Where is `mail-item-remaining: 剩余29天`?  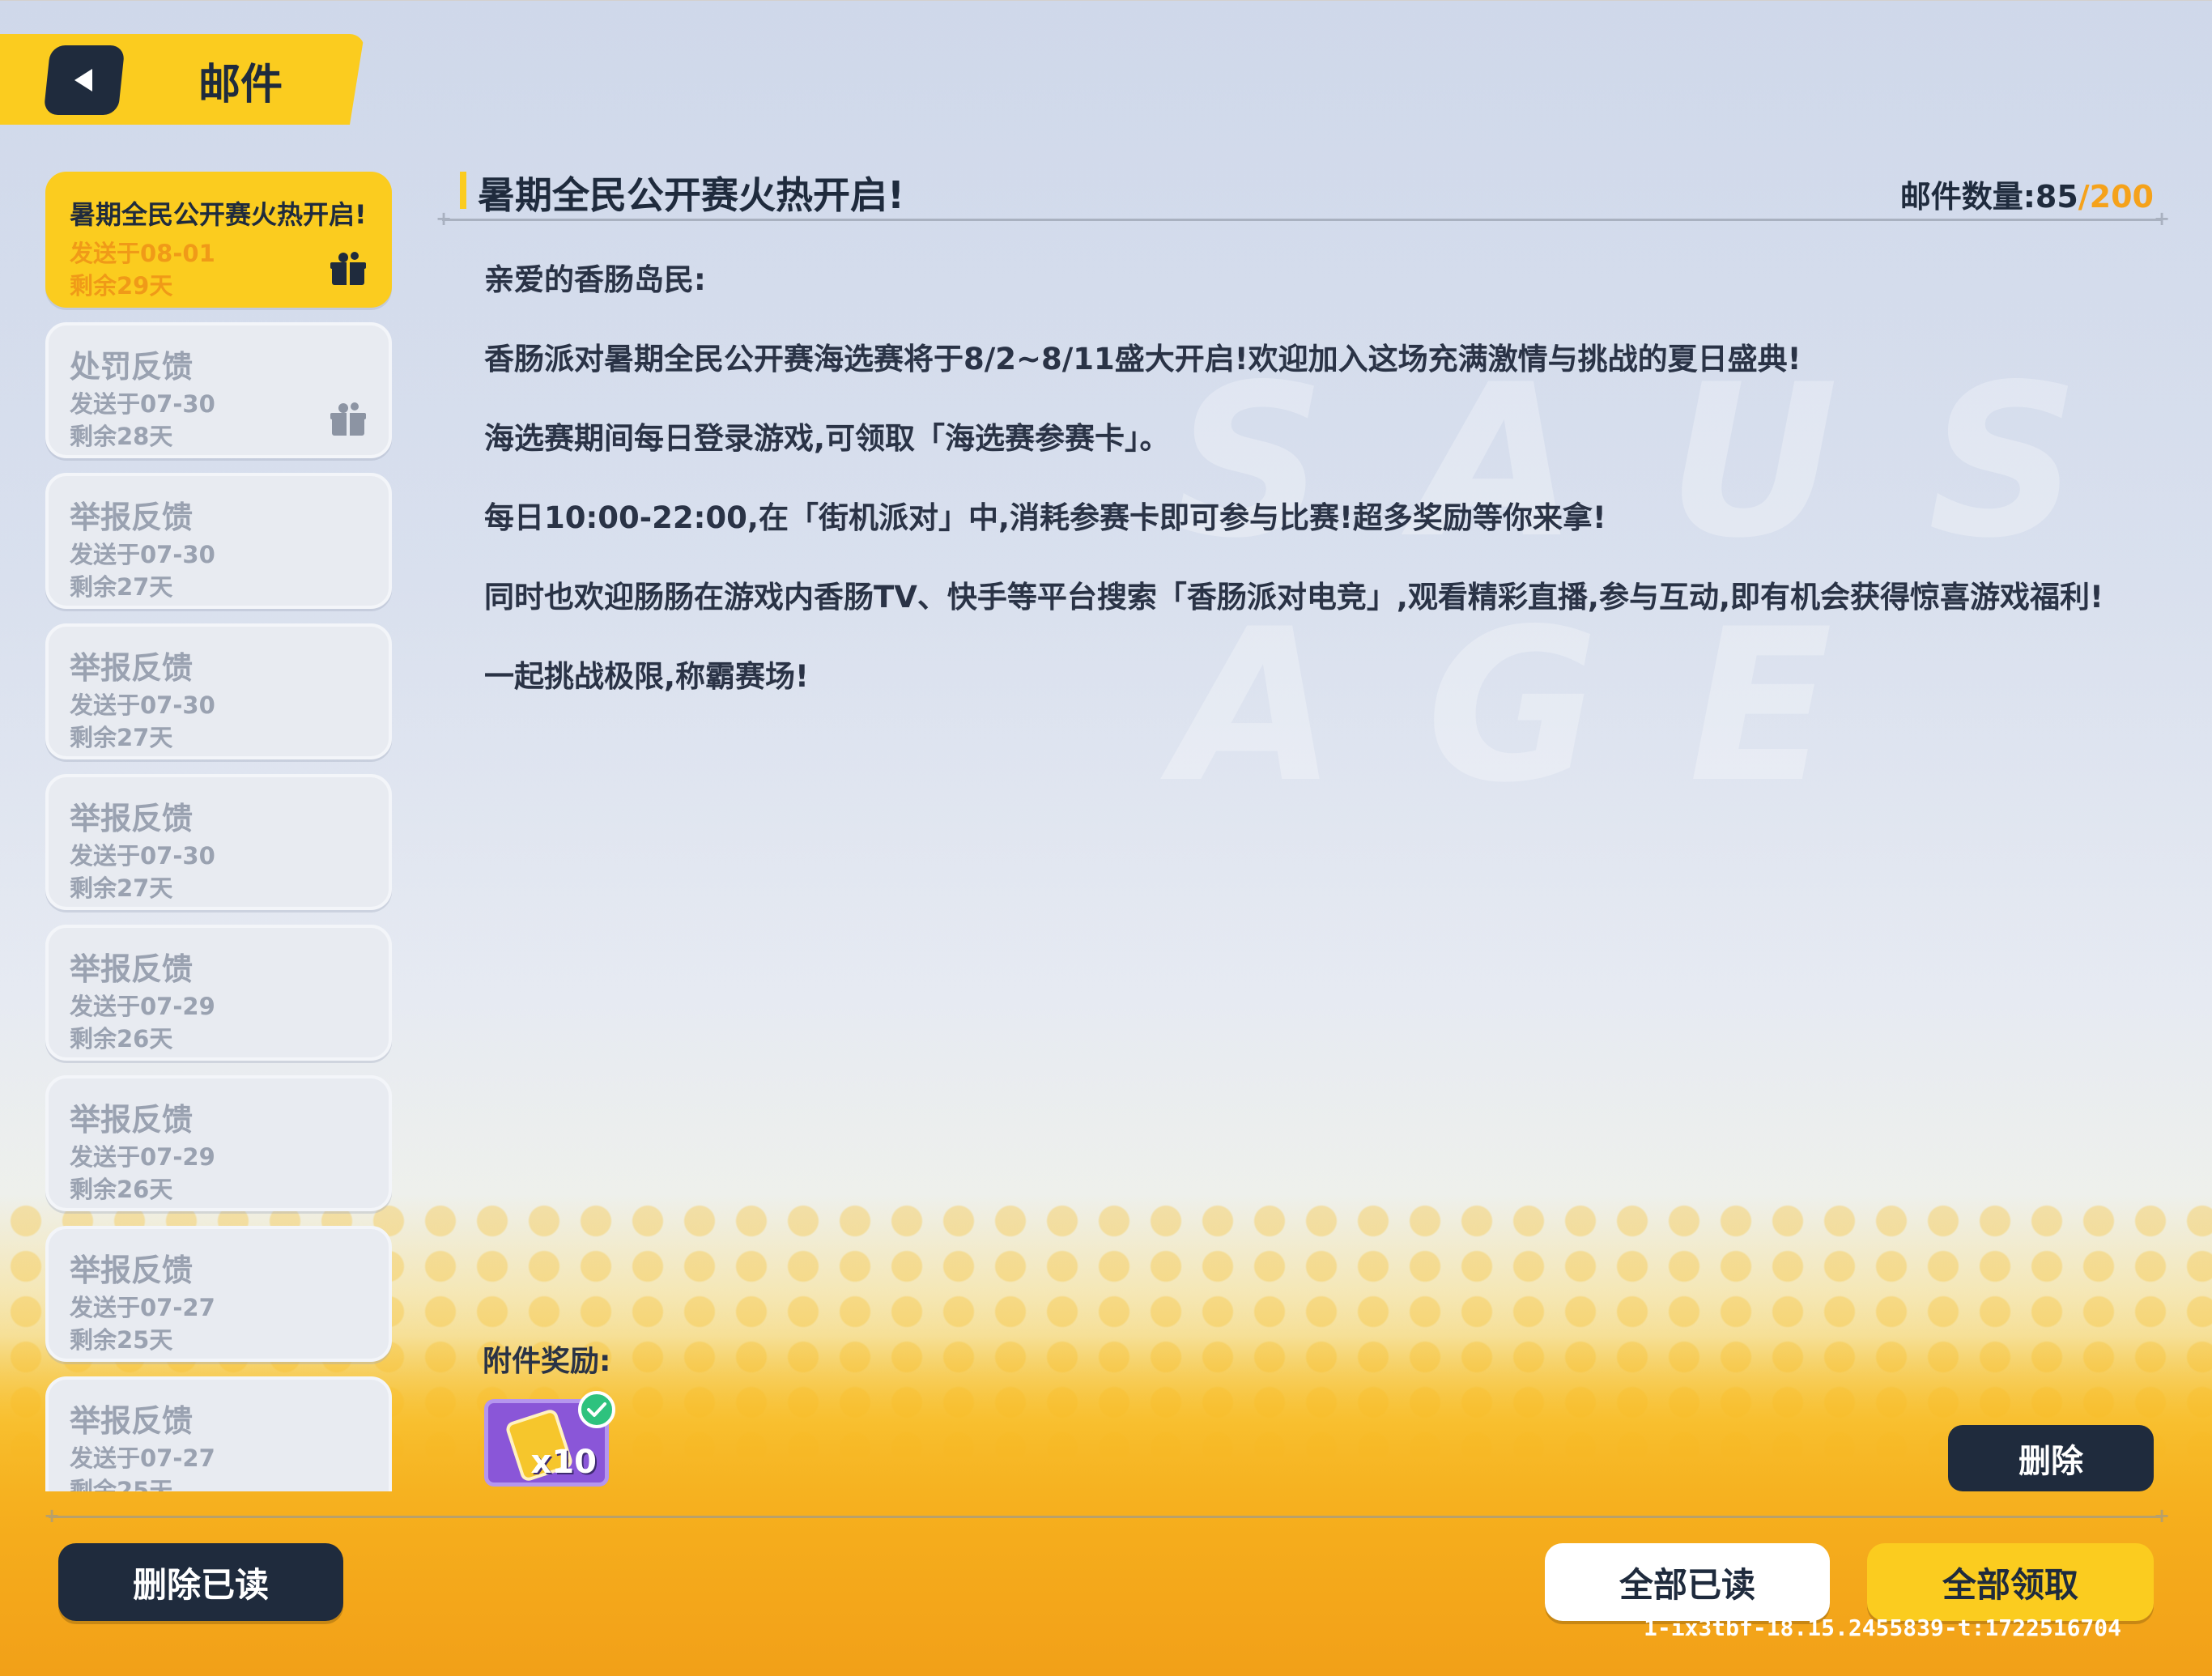 mail-item-remaining: 剩余29天 is located at coordinates (122, 286).